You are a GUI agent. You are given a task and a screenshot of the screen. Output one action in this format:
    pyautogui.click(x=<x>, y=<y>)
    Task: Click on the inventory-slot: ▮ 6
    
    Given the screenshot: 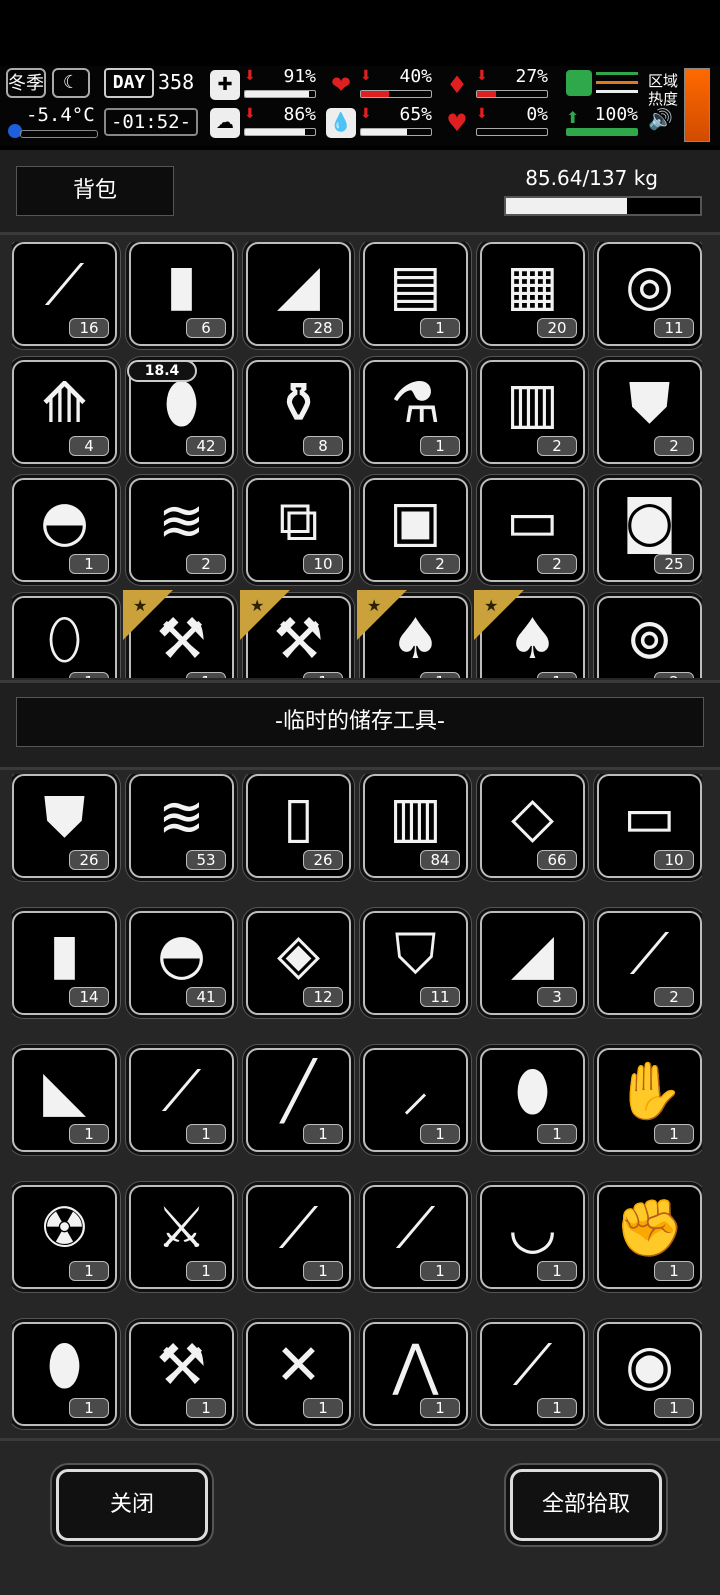 What is the action you would take?
    pyautogui.click(x=181, y=294)
    